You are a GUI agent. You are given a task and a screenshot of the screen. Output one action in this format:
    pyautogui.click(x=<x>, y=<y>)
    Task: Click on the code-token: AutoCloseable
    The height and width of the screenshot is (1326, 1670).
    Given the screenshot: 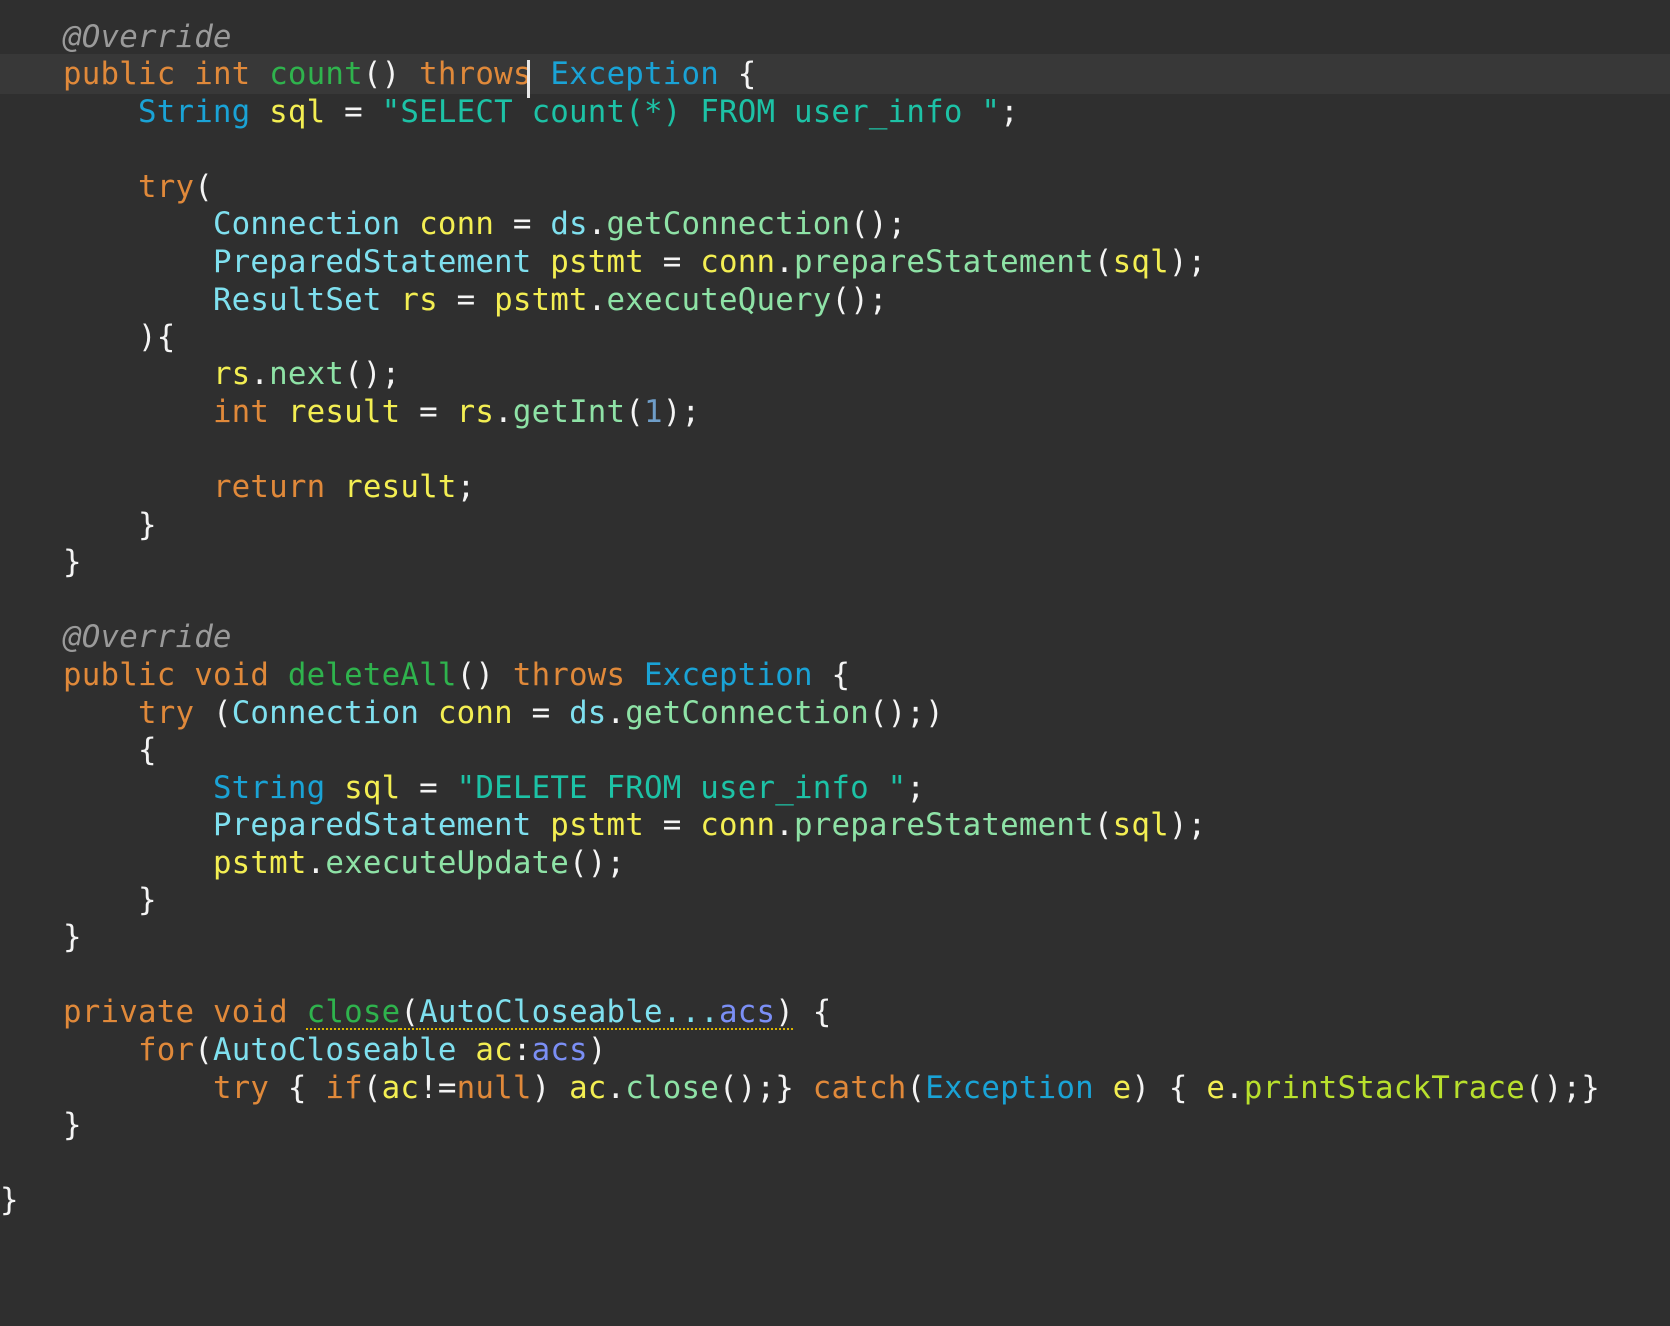 What is the action you would take?
    pyautogui.click(x=334, y=1050)
    